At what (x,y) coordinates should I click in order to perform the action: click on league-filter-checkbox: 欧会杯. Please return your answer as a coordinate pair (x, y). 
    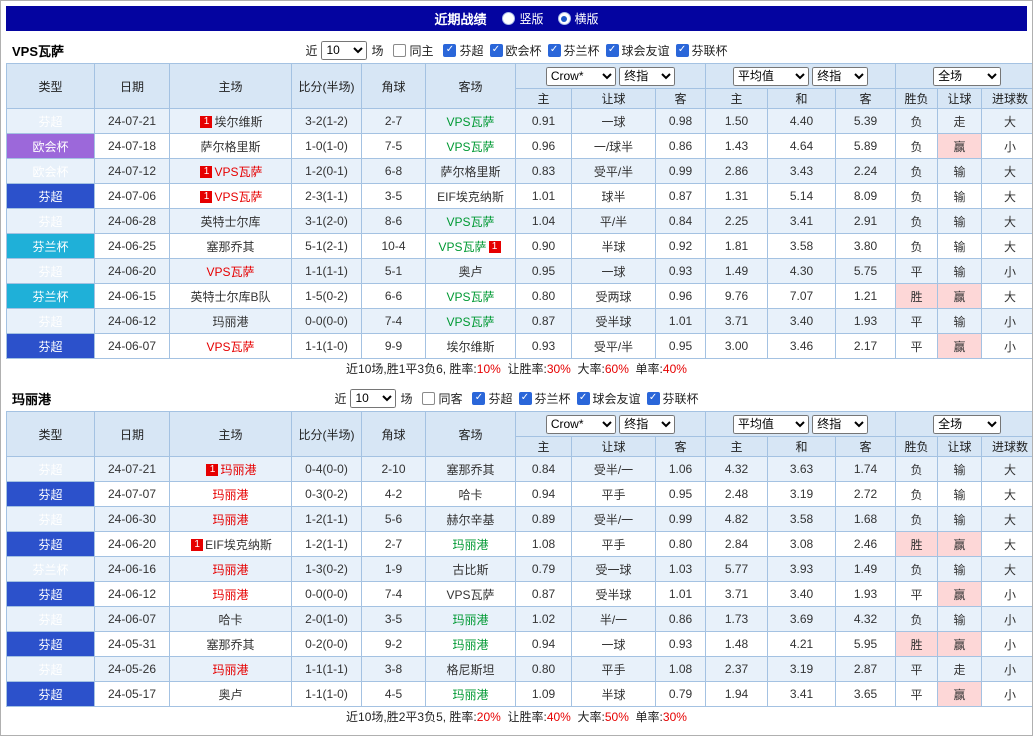
    Looking at the image, I should click on (515, 50).